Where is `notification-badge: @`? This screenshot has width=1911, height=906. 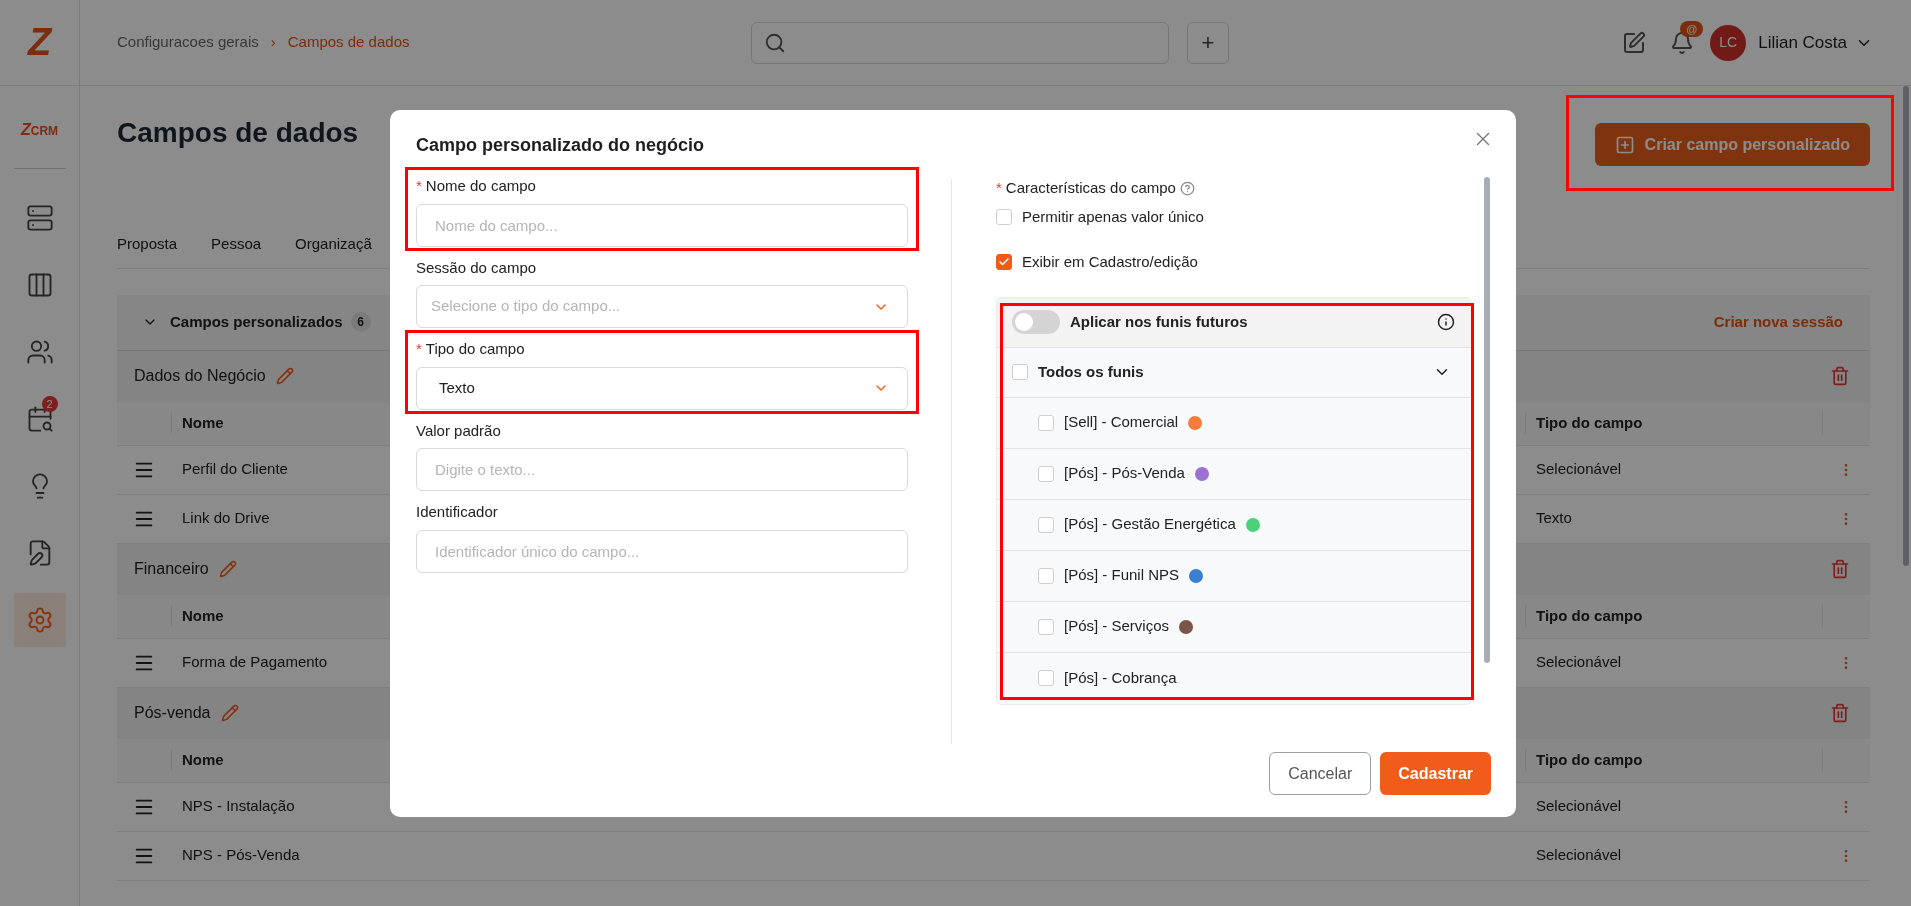
notification-badge: @ is located at coordinates (1692, 28).